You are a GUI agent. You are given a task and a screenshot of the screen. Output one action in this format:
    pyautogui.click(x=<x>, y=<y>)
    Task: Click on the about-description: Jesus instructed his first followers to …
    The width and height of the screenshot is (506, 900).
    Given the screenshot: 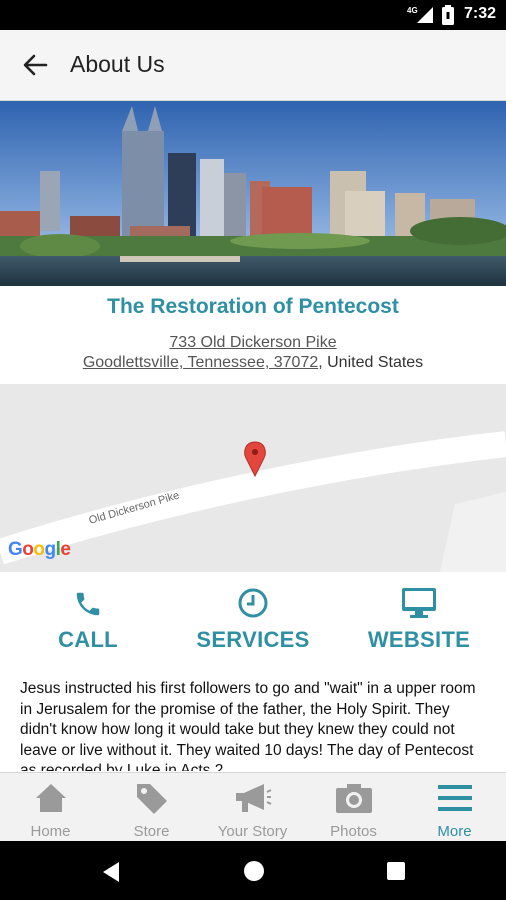 What is the action you would take?
    pyautogui.click(x=248, y=725)
    